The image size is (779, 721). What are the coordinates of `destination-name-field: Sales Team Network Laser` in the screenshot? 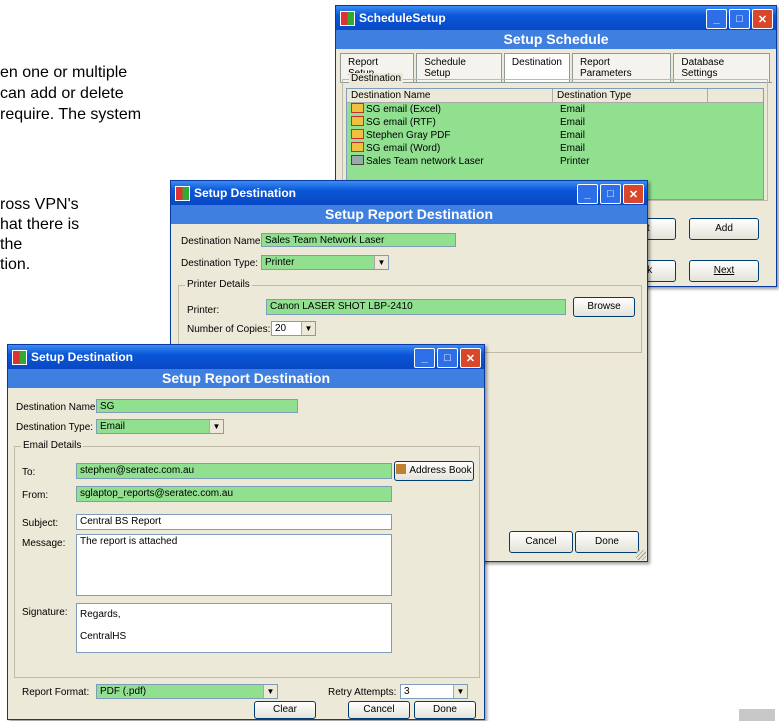 It's located at (358, 240).